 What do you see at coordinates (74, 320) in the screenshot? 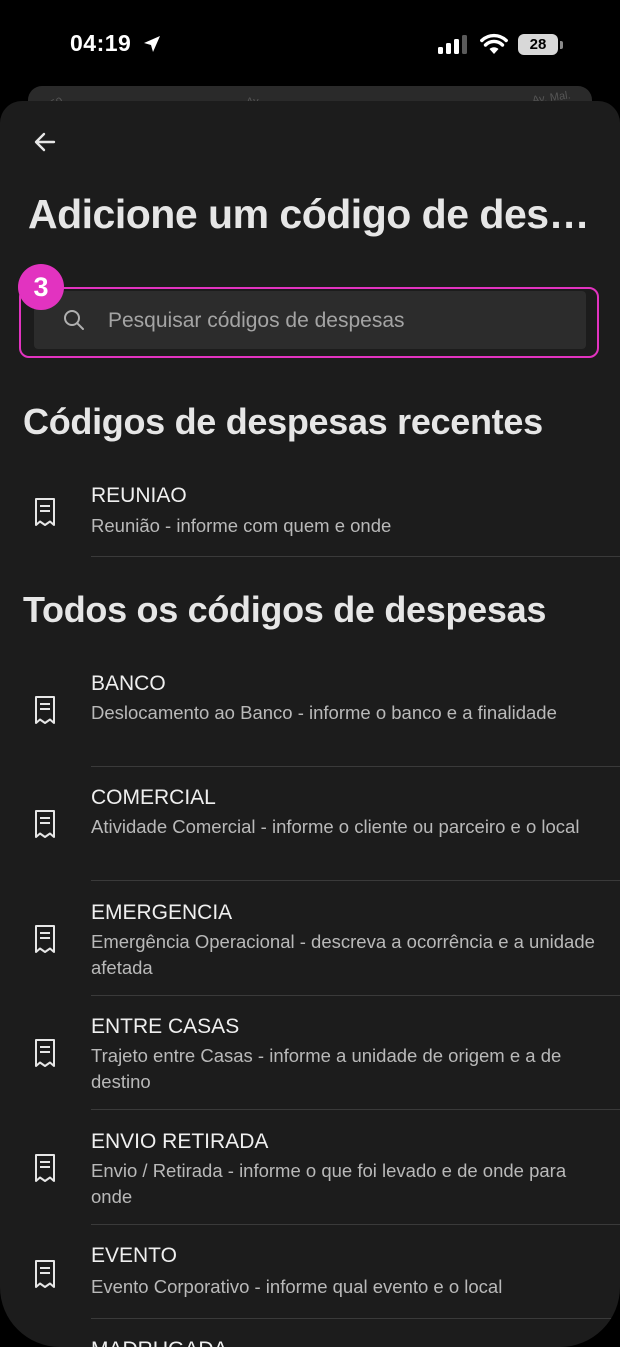
I see `search-icon` at bounding box center [74, 320].